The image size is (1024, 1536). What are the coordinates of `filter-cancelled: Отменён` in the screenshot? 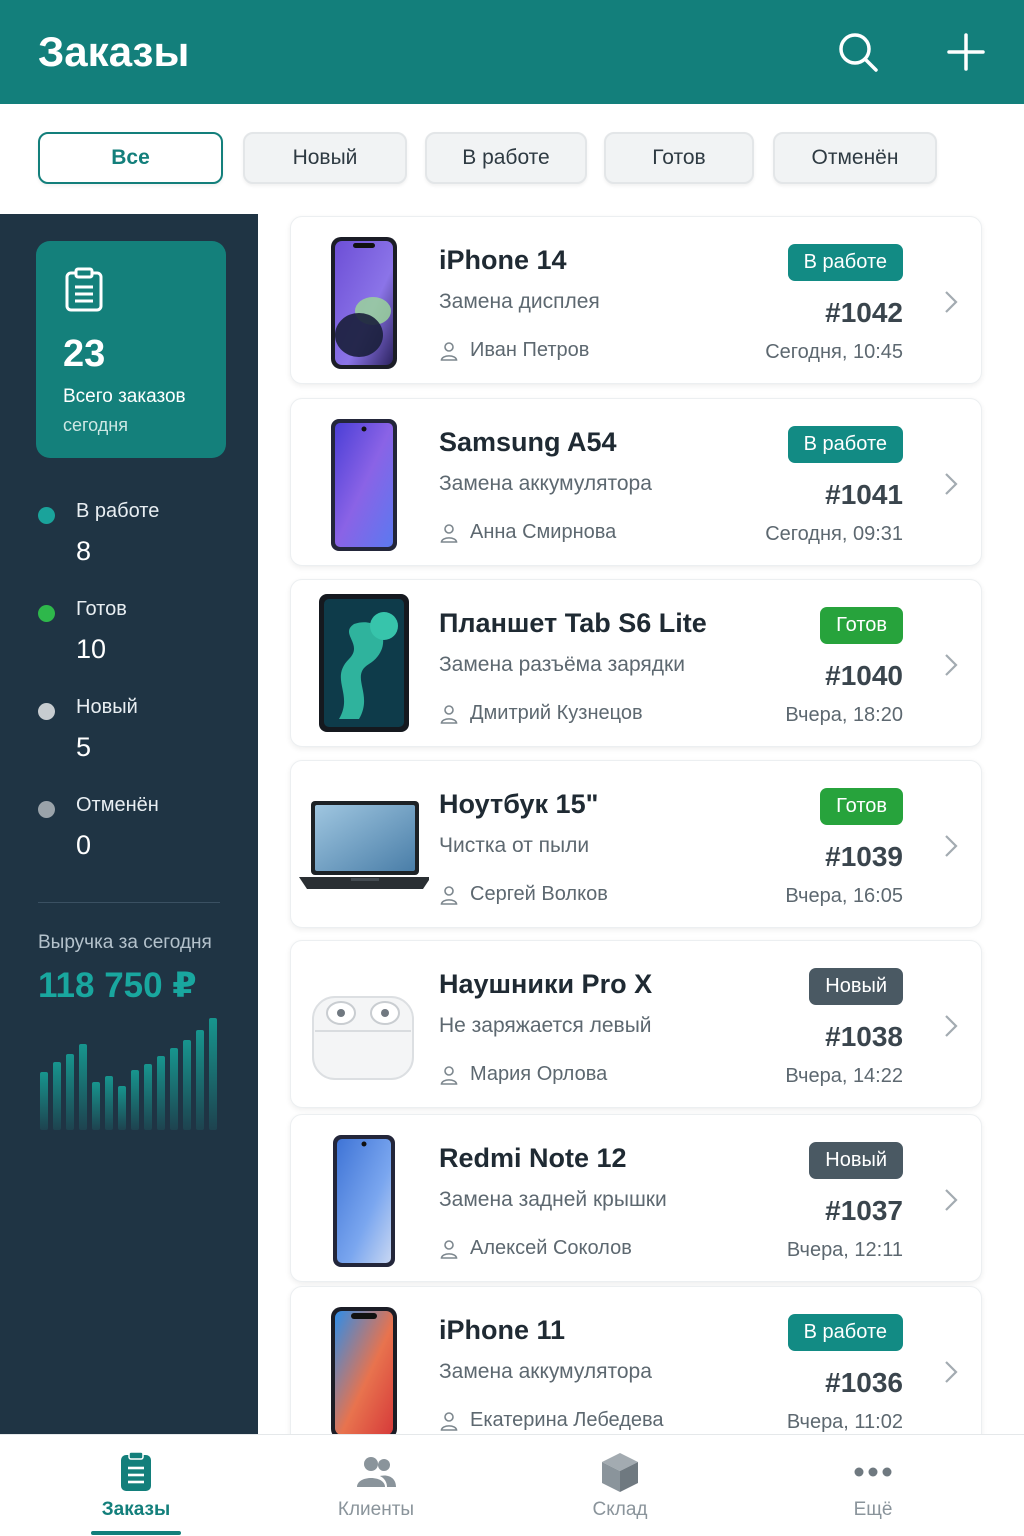 It's located at (855, 158).